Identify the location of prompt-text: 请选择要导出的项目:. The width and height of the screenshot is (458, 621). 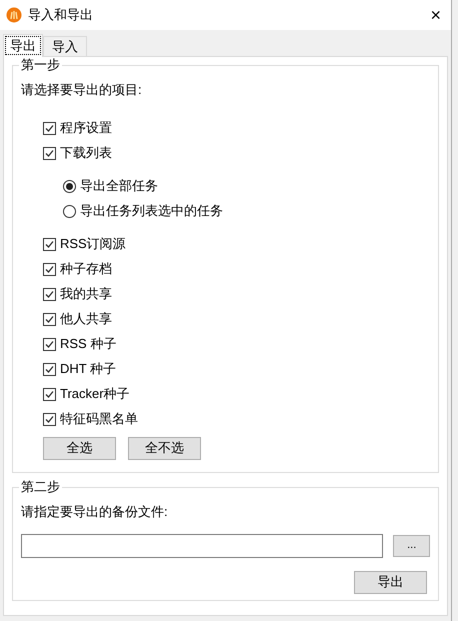
(82, 90).